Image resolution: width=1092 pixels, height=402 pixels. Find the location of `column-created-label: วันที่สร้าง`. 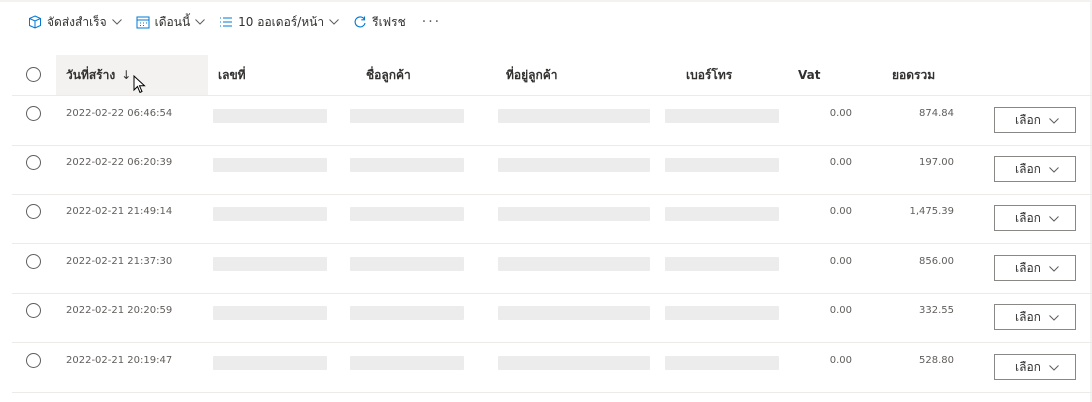

column-created-label: วันที่สร้าง is located at coordinates (91, 74).